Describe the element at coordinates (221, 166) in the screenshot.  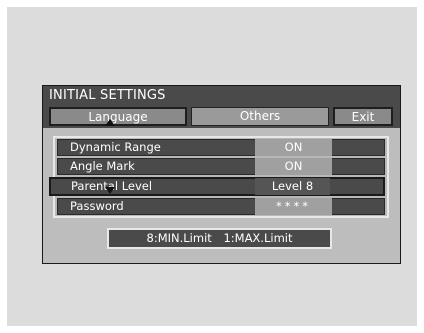
I see `setting-row-angle-mark: Angle Mark ON` at that location.